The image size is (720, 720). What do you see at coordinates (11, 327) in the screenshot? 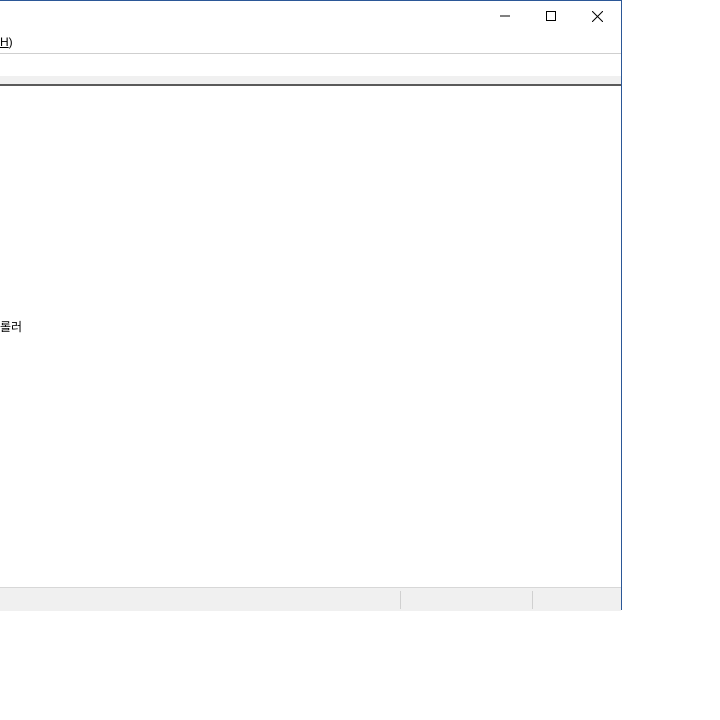
I see `tree-item: 롤러` at bounding box center [11, 327].